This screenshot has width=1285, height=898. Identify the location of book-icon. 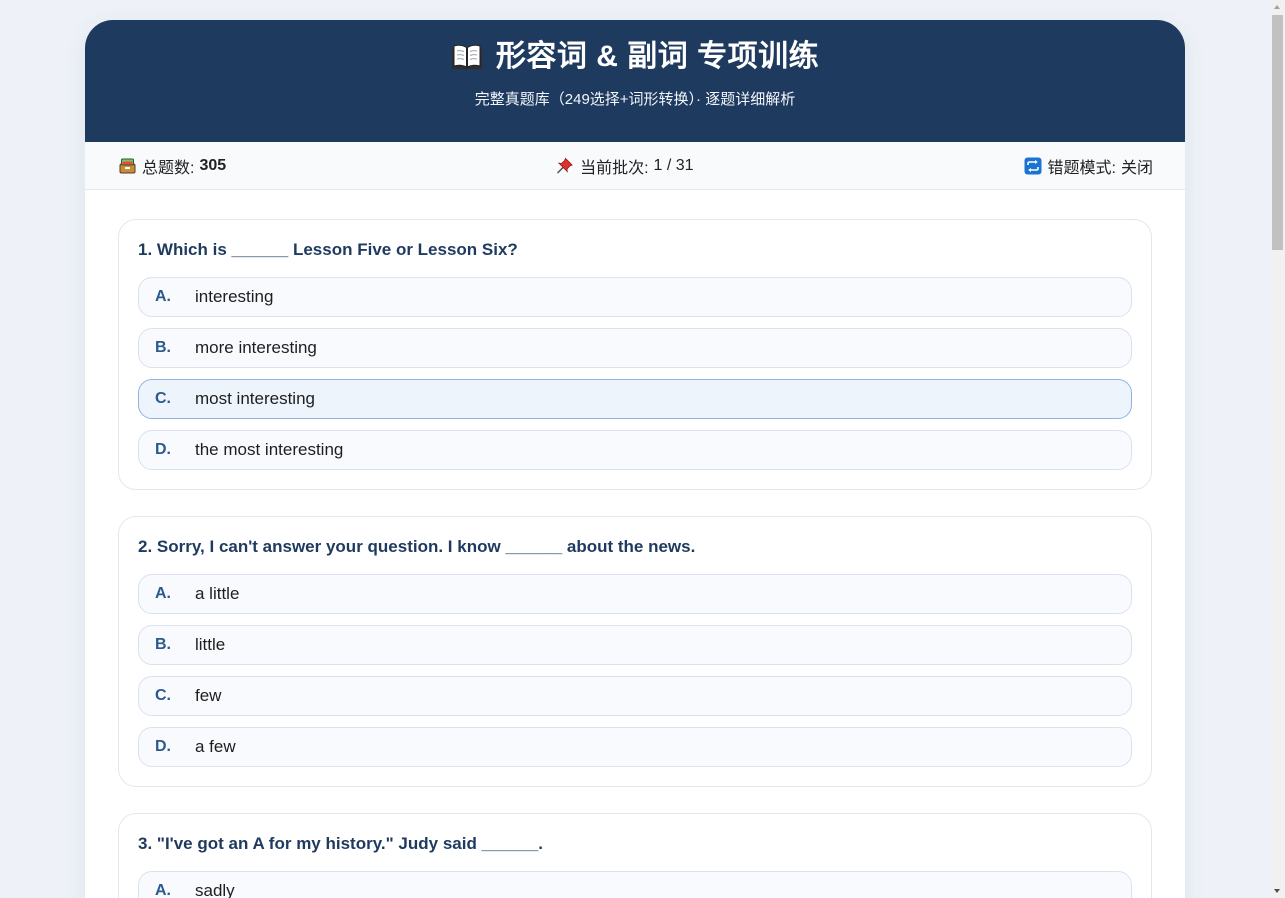
(467, 57).